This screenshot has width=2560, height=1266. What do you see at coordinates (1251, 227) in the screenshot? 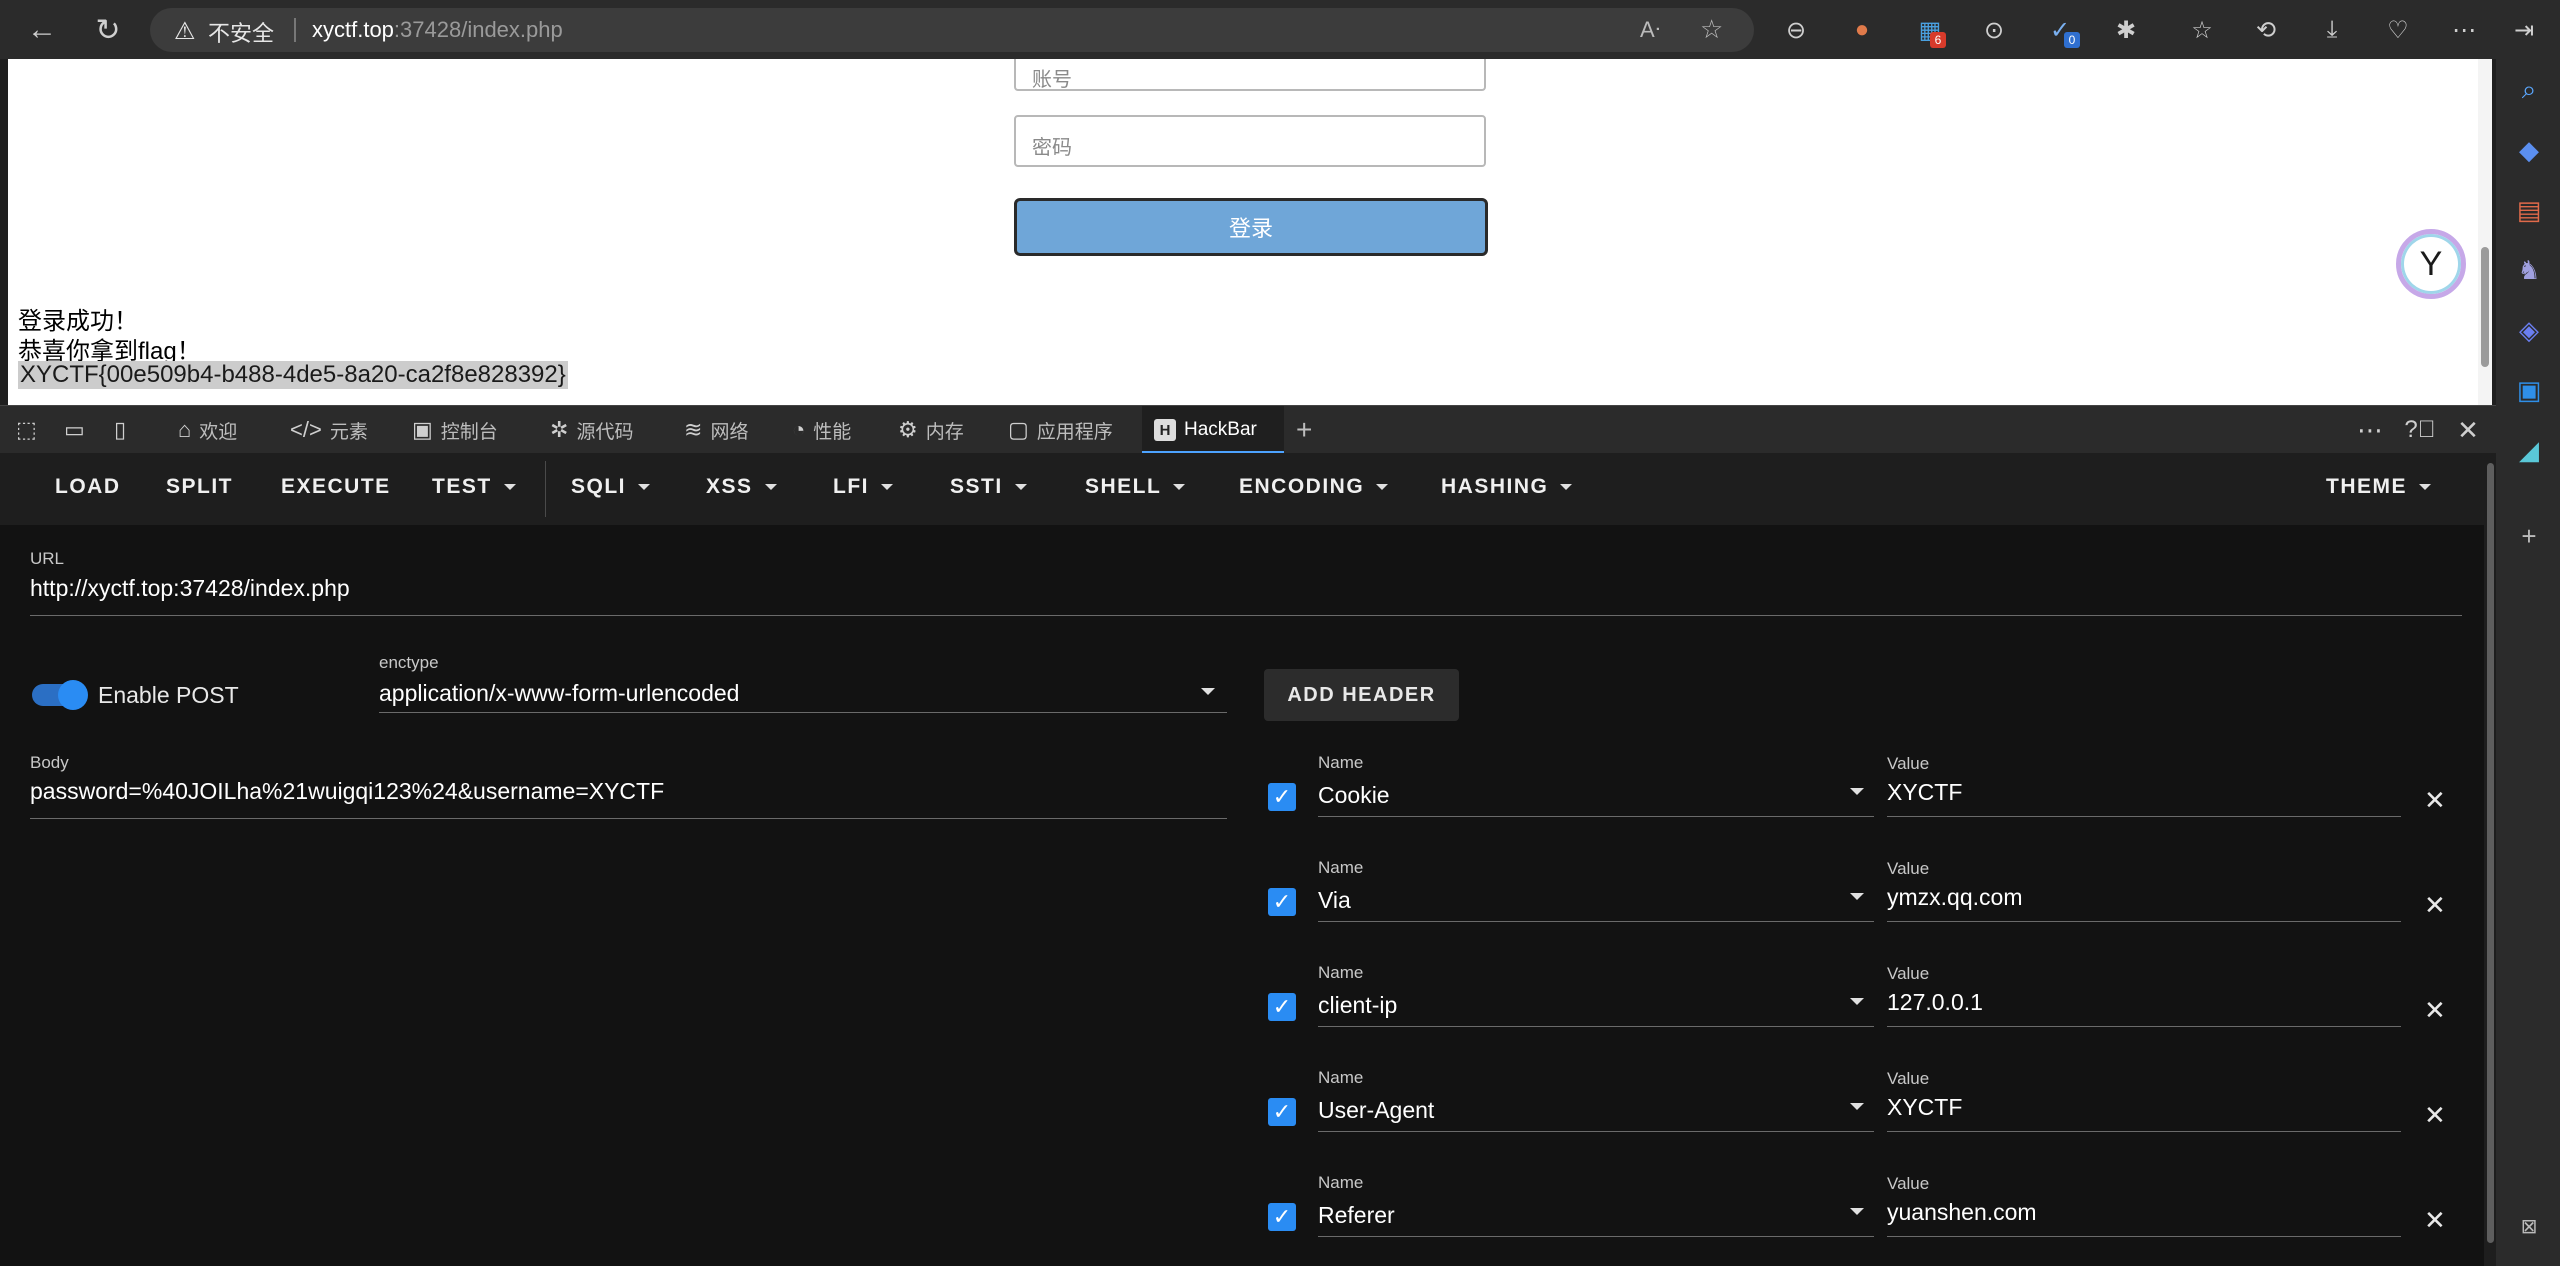
I see `login-button: 登录` at bounding box center [1251, 227].